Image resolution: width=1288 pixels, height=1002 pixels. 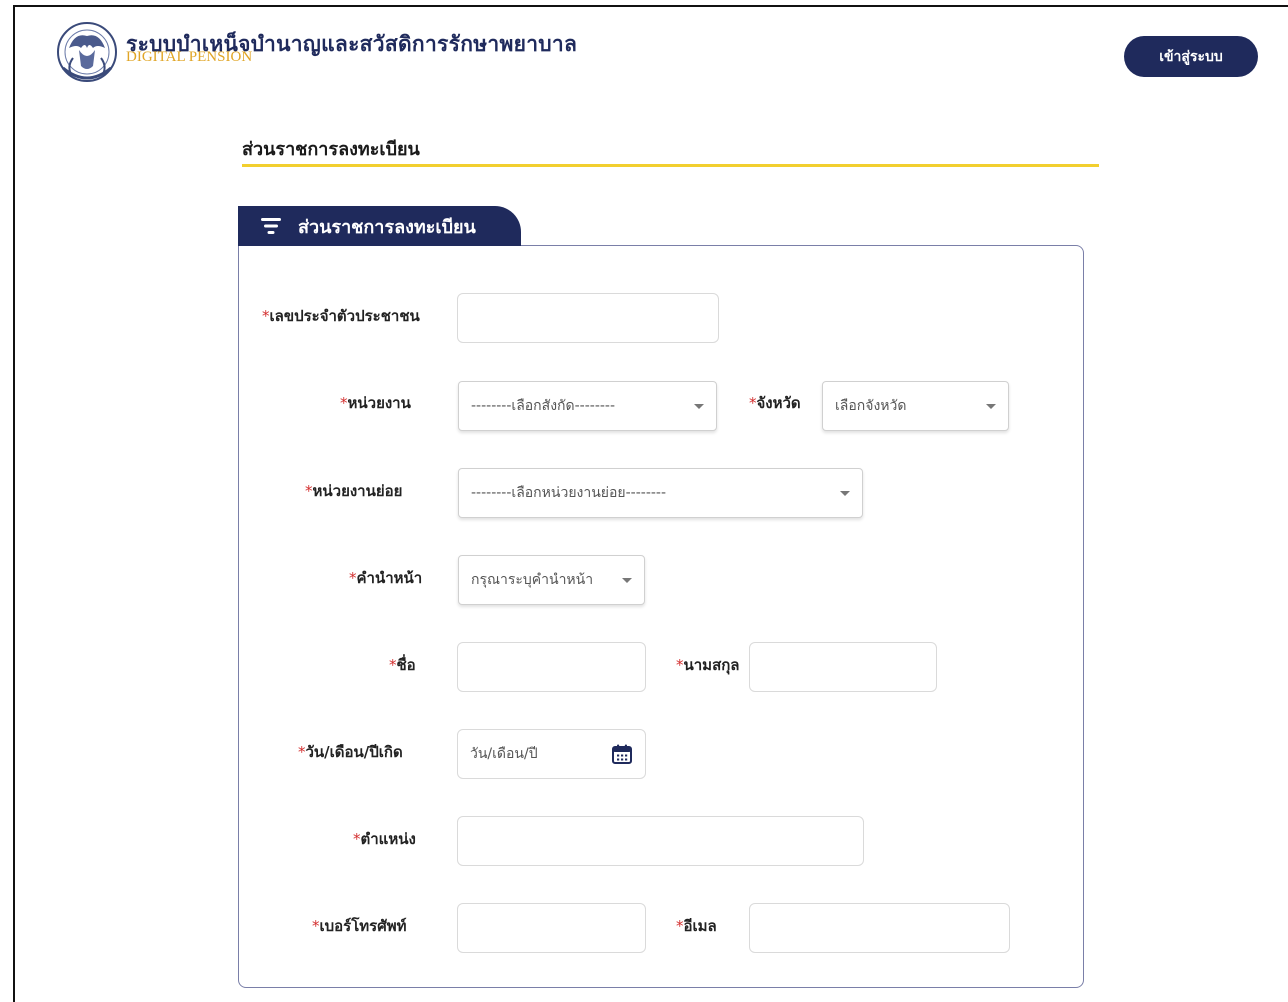 I want to click on sub-agency-select: --------เลือกหน่วยงานย่อย--------, so click(x=660, y=493).